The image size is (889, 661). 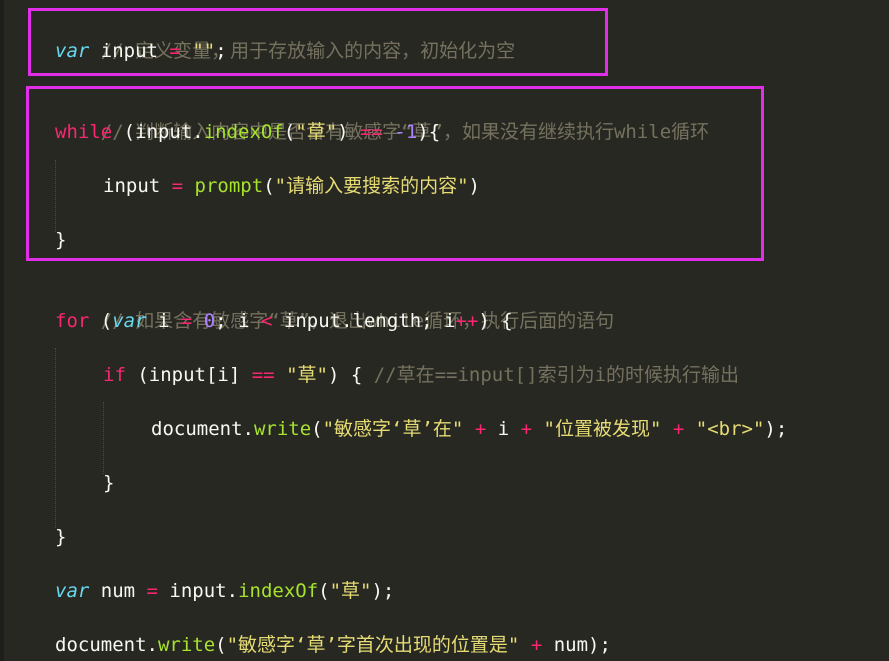 What do you see at coordinates (238, 321) in the screenshot?
I see `identifier: ; i` at bounding box center [238, 321].